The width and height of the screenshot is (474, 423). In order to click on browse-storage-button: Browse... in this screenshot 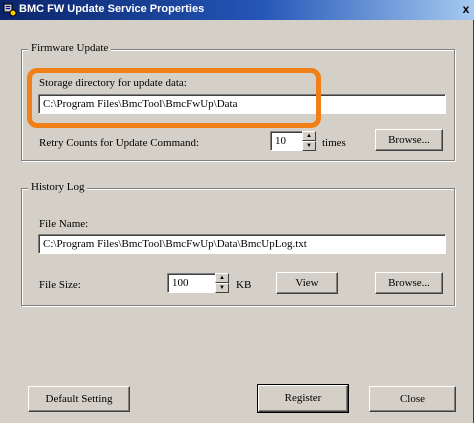, I will do `click(409, 140)`.